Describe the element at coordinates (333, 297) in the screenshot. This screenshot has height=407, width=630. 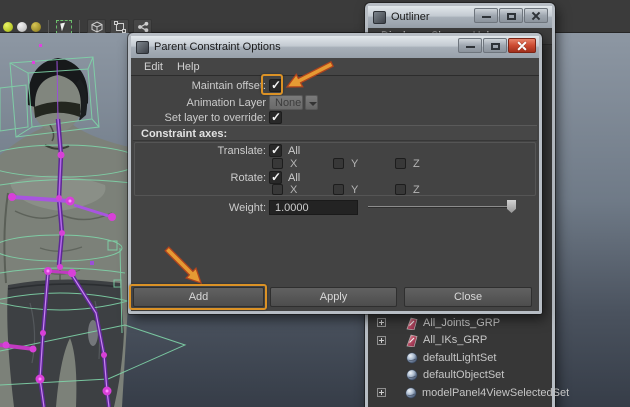
I see `apply-button: Apply` at that location.